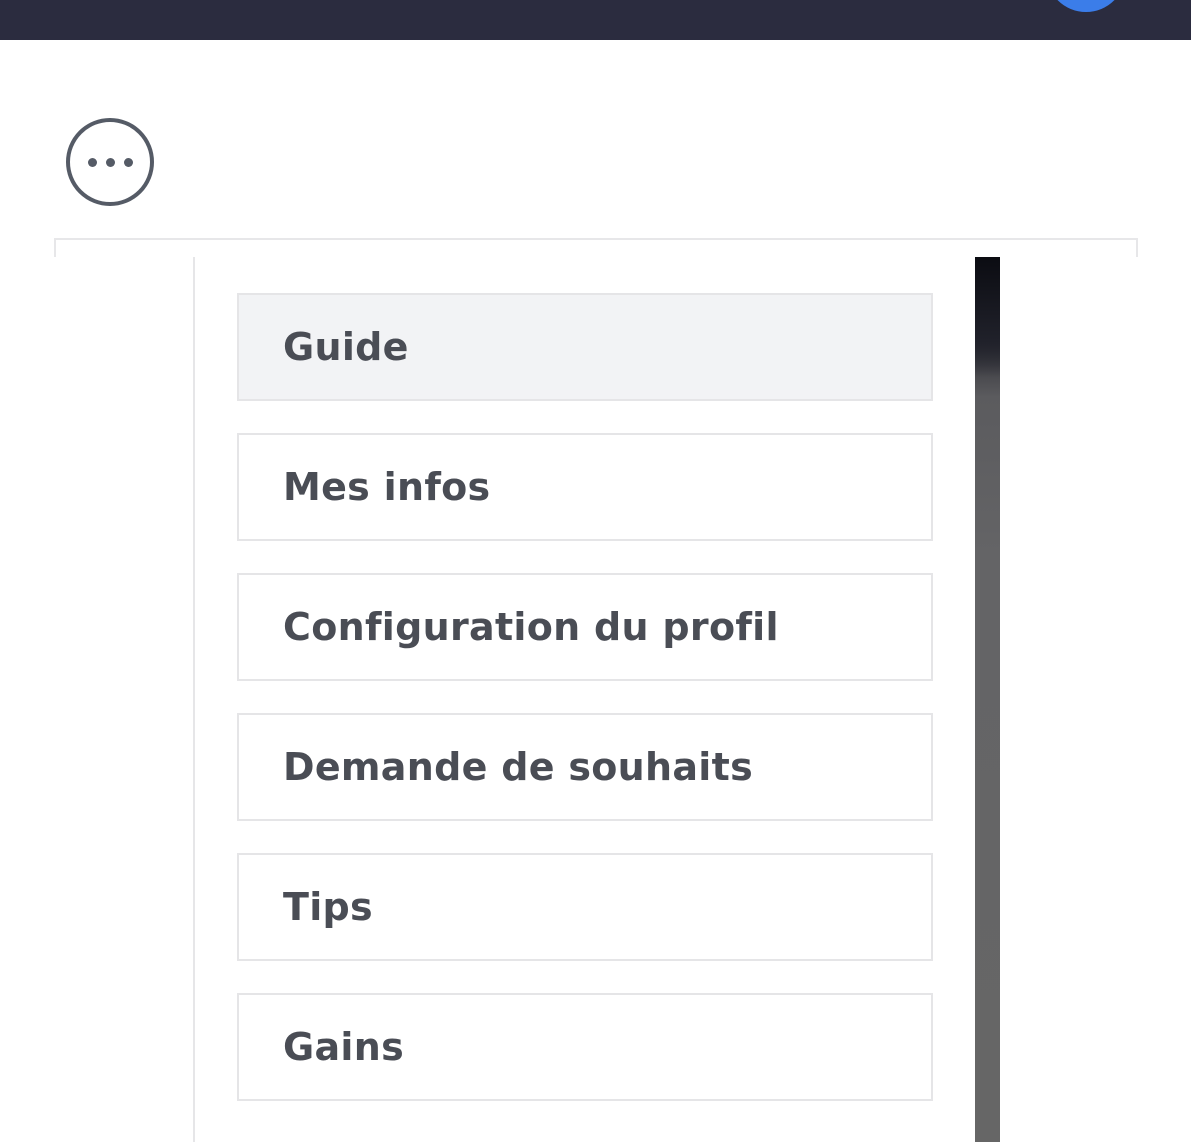 This screenshot has height=1142, width=1191. What do you see at coordinates (1086, 6) in the screenshot?
I see `user-avatar` at bounding box center [1086, 6].